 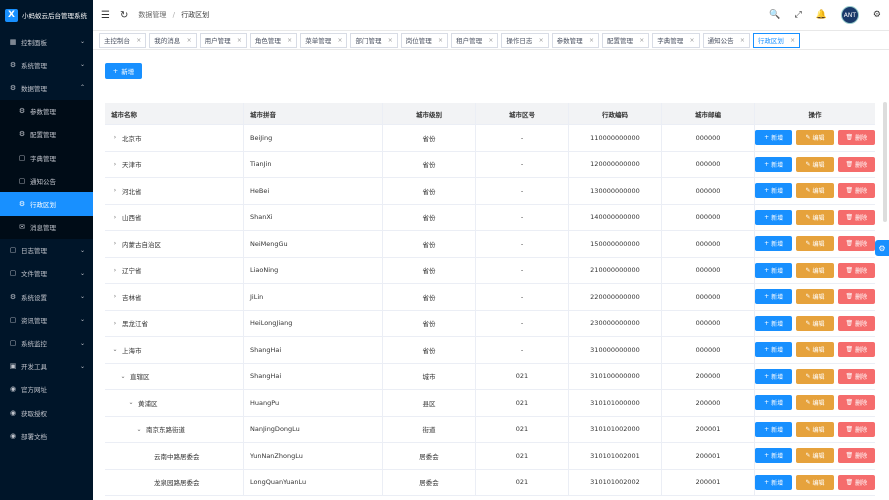 What do you see at coordinates (324, 40) in the screenshot?
I see `tab-tag: 菜单管理 ×` at bounding box center [324, 40].